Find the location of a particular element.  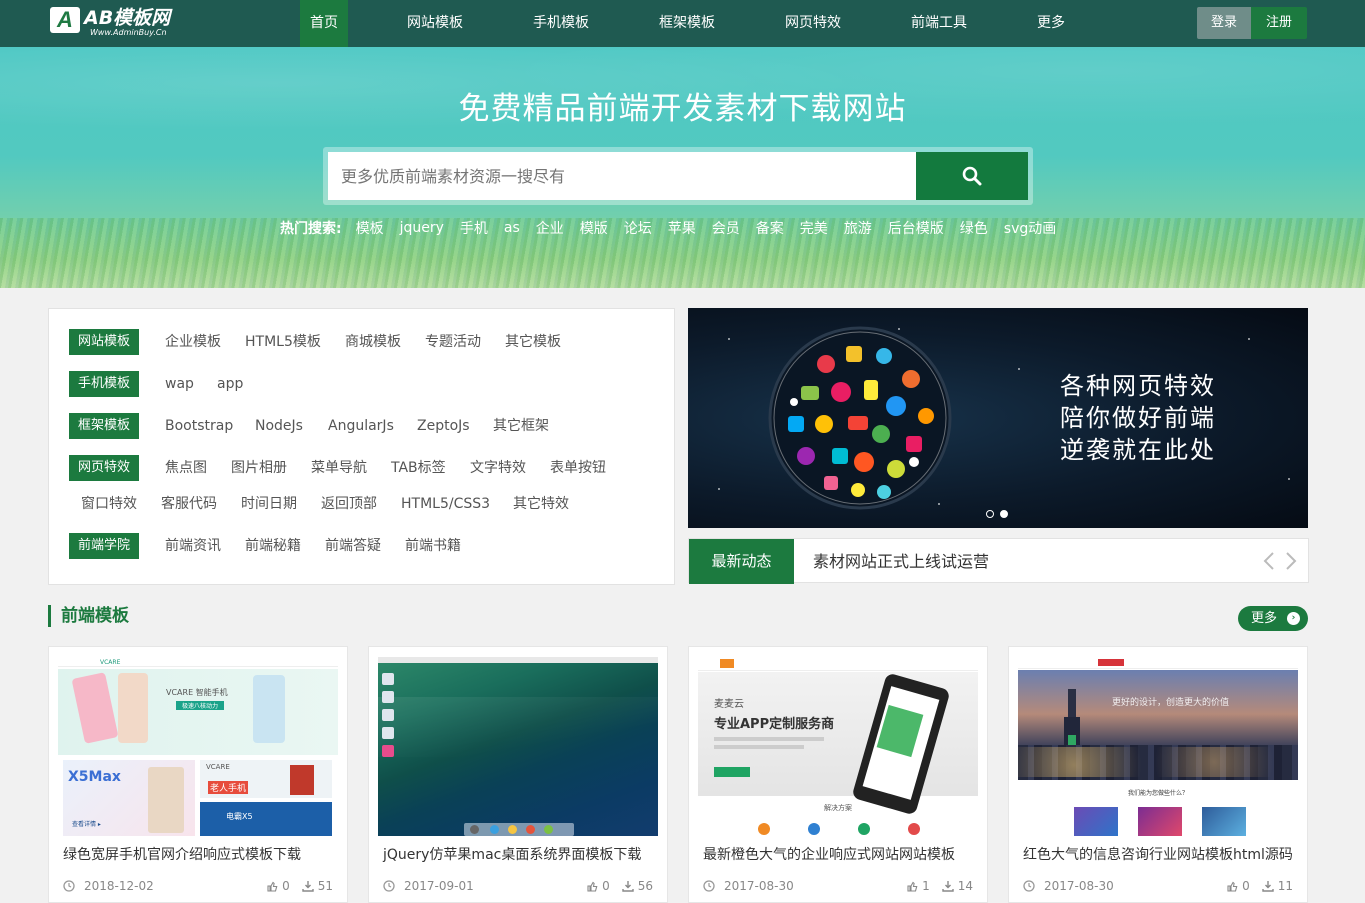

template-stats: 0 56 is located at coordinates (619, 886).